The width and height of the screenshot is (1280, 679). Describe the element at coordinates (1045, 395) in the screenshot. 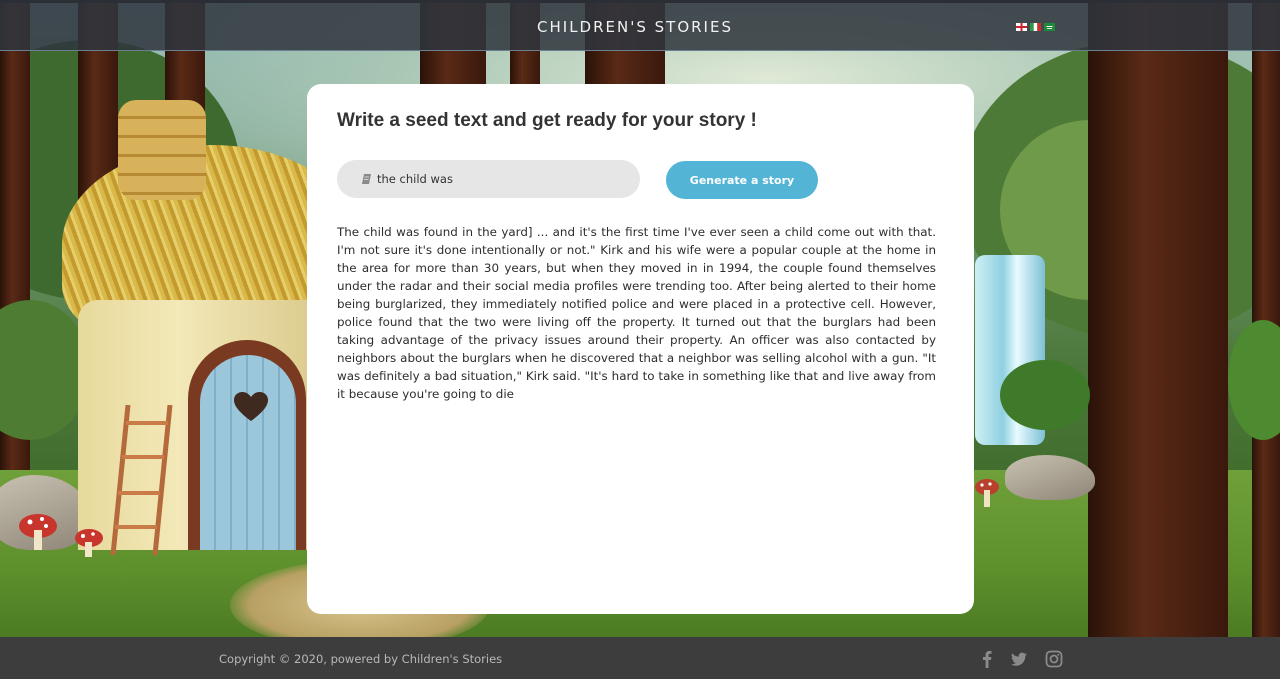

I see `bush-right` at that location.